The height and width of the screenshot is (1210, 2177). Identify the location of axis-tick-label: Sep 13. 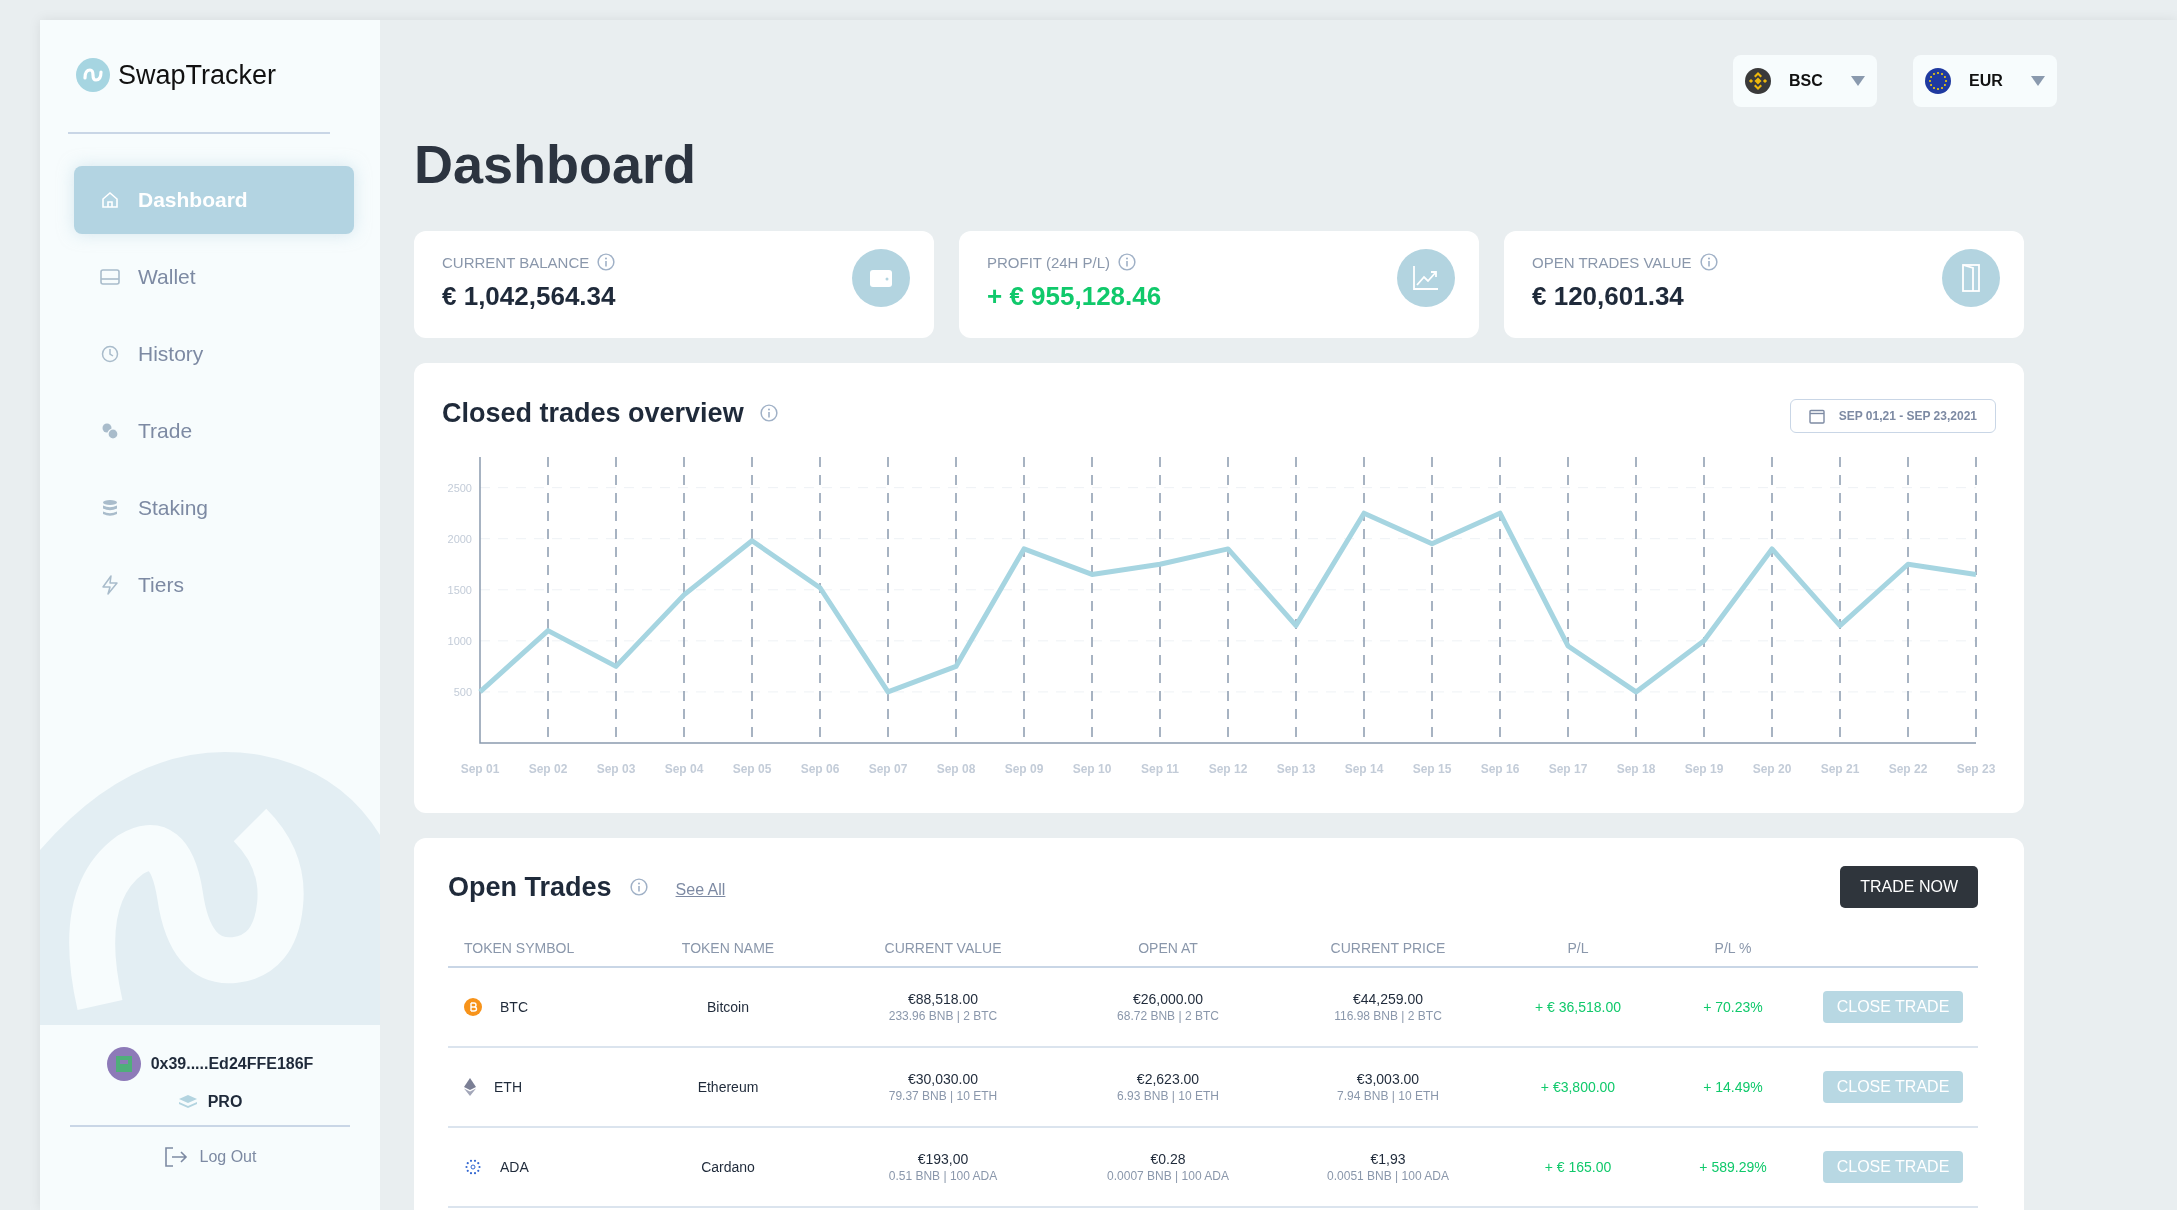
(1296, 769).